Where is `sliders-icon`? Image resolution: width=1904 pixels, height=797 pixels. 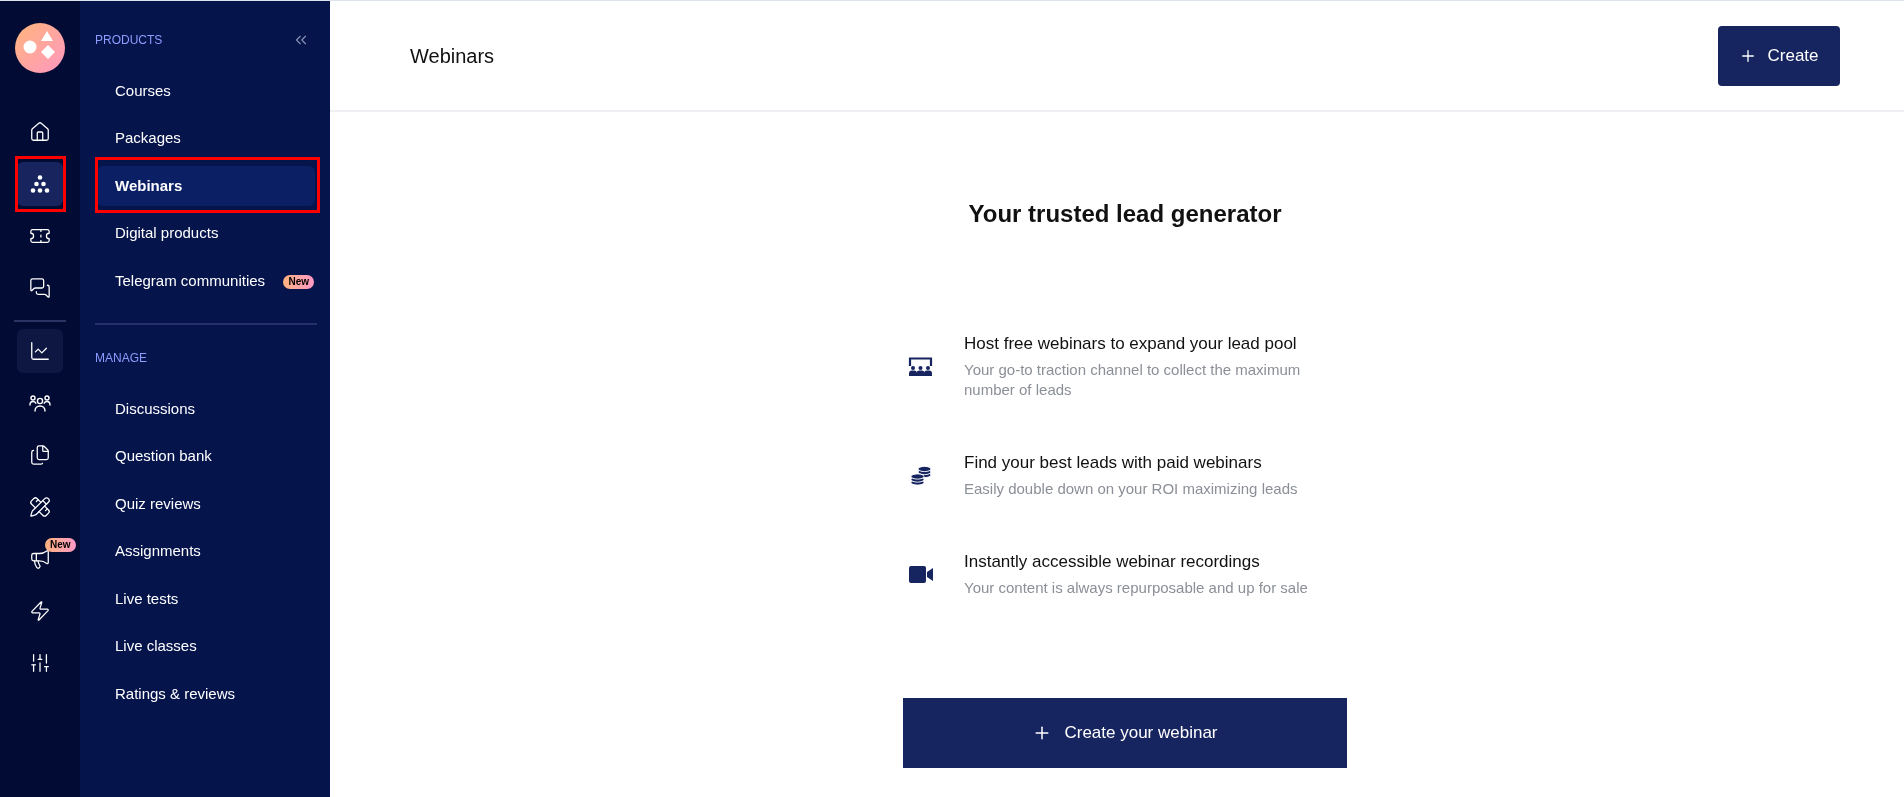 sliders-icon is located at coordinates (40, 663).